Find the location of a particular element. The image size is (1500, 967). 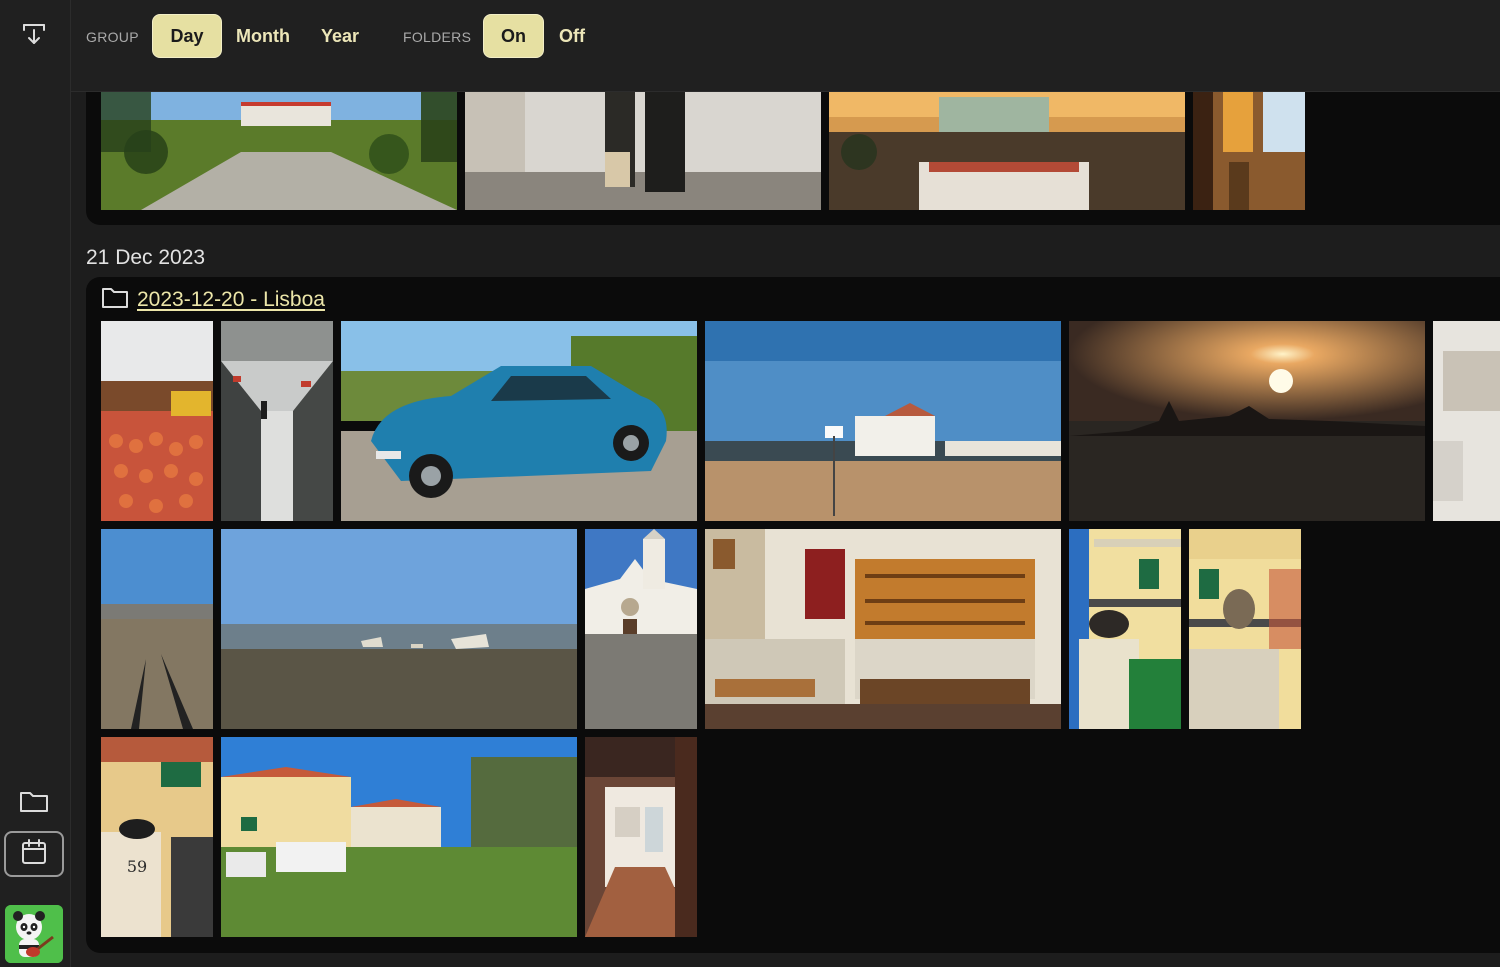

group-year-button: Year is located at coordinates (340, 36).